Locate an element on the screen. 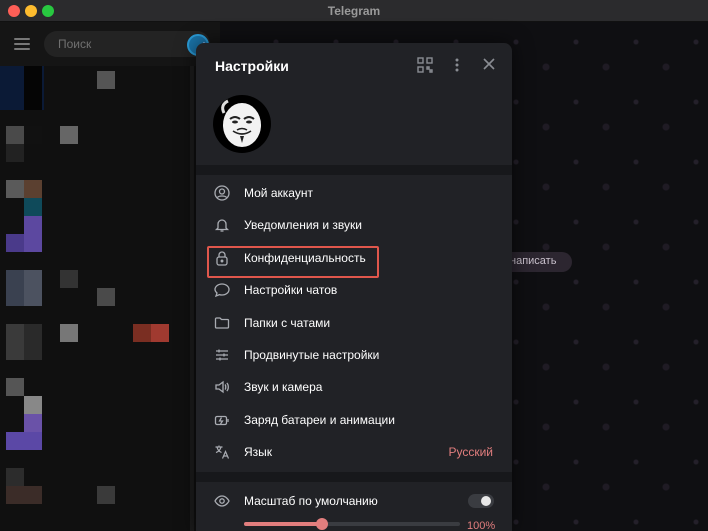 This screenshot has height=531, width=708. menu-item-notifications: Уведомления и звуки is located at coordinates (354, 225).